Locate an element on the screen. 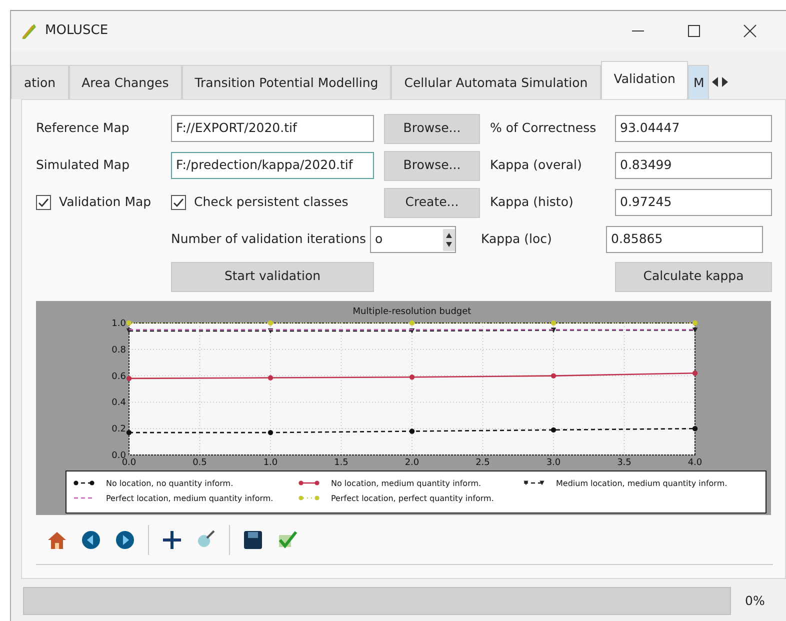  checkbox-label: Validation Map is located at coordinates (105, 202).